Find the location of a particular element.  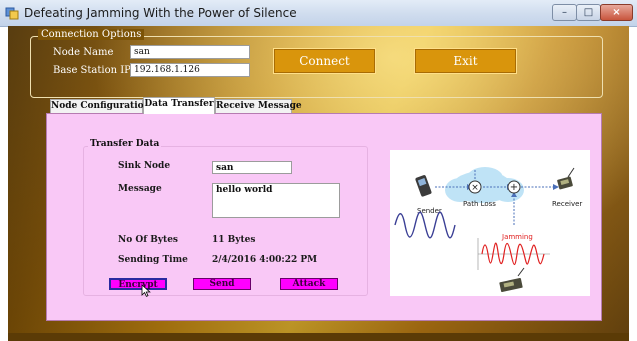

receiver-label: Receiver is located at coordinates (567, 204).